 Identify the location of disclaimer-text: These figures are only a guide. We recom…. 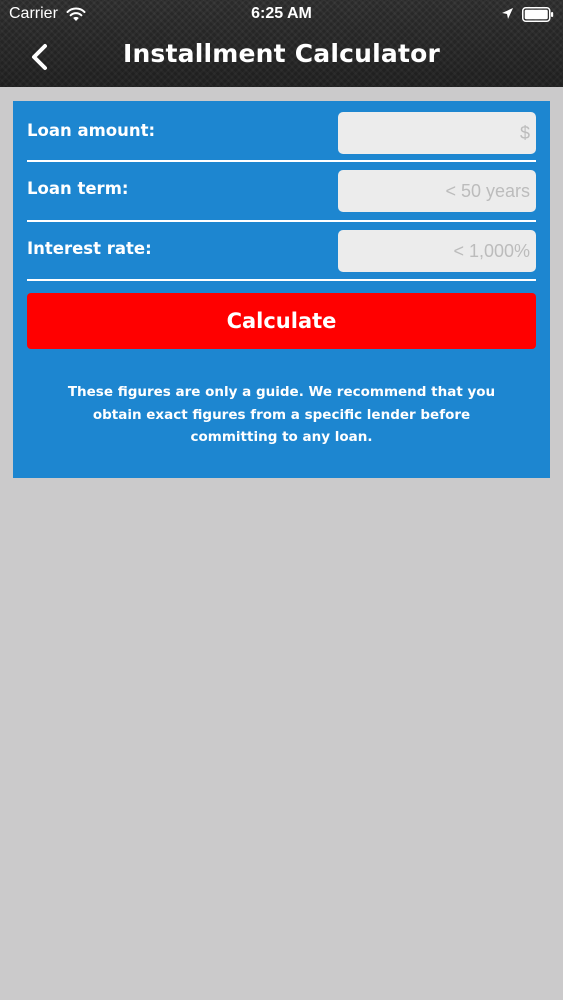
(281, 414).